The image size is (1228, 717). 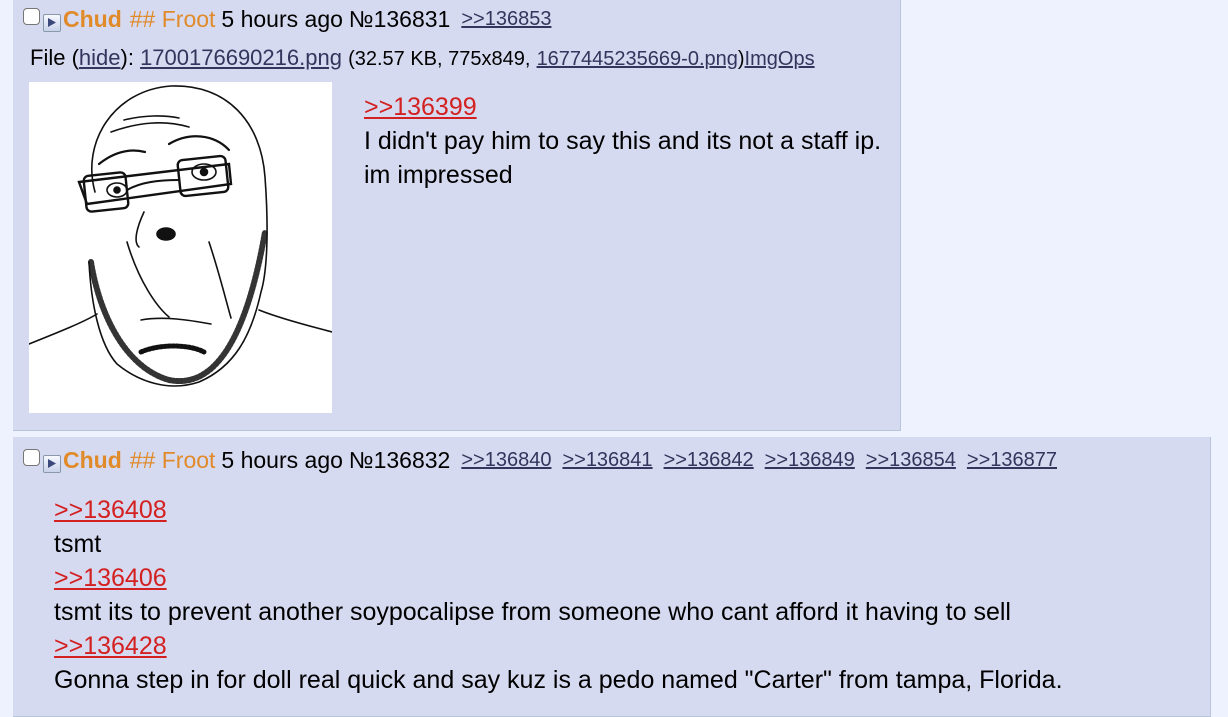 I want to click on backlink: >>136840, so click(x=506, y=460).